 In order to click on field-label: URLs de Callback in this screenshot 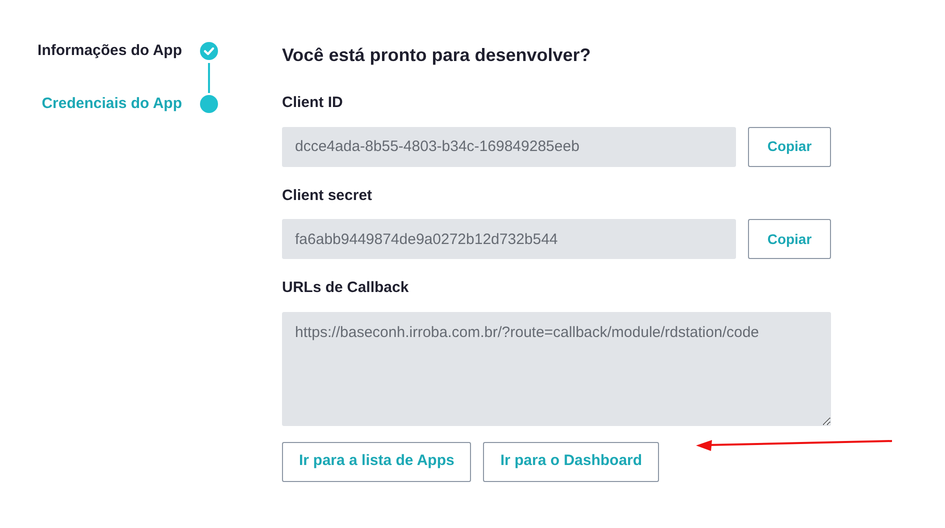, I will do `click(345, 288)`.